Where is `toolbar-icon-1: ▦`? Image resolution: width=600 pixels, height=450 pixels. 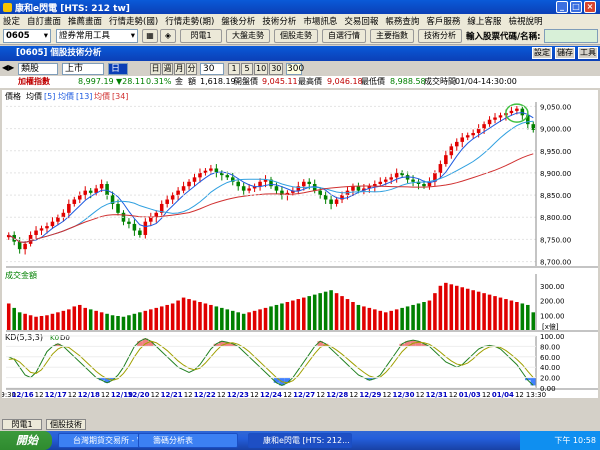 toolbar-icon-1: ▦ is located at coordinates (150, 36).